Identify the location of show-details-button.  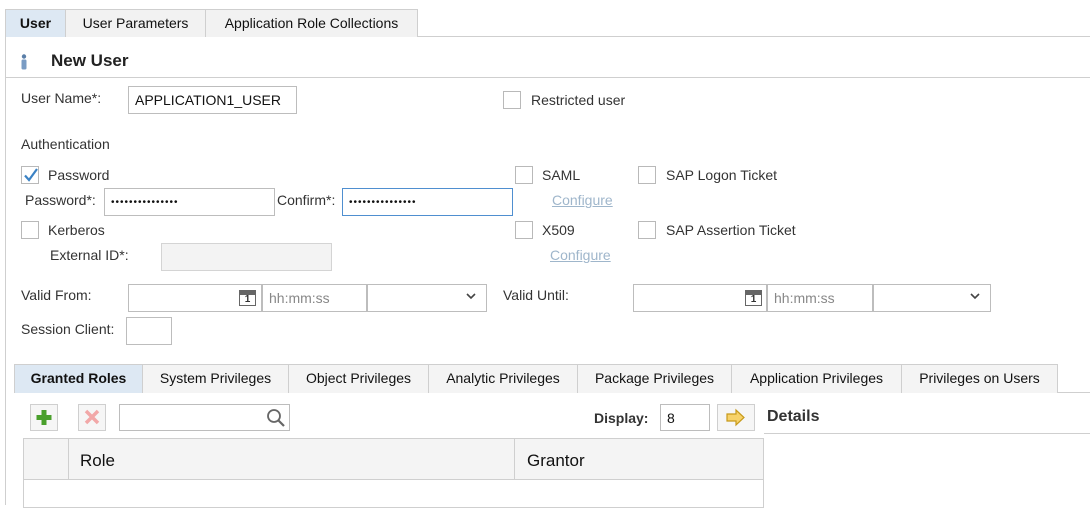
(736, 417).